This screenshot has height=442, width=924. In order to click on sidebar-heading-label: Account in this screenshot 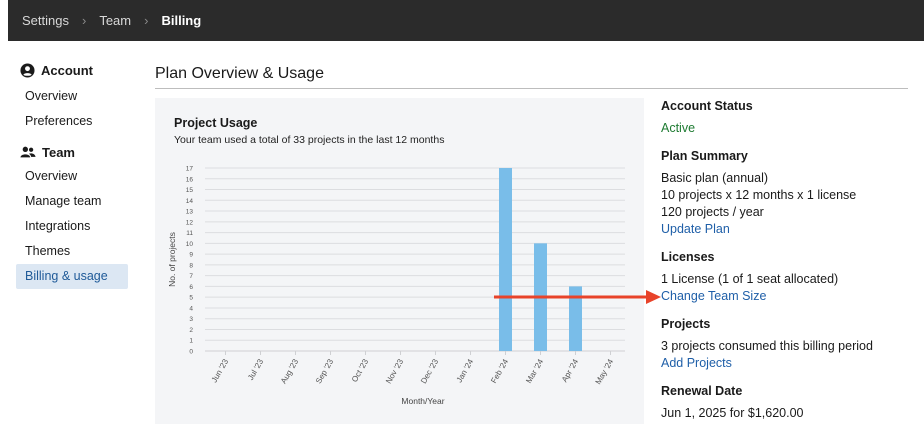, I will do `click(67, 70)`.